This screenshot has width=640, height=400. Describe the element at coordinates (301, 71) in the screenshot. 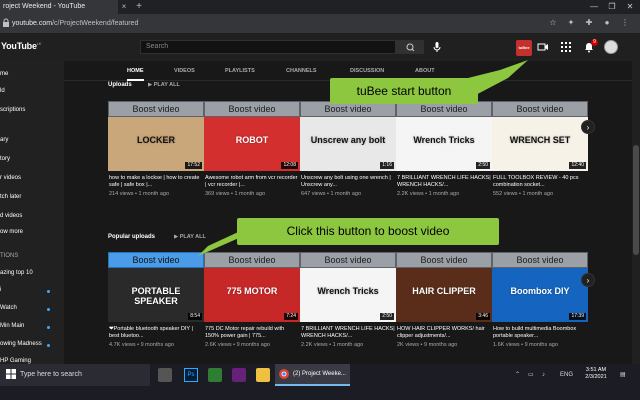

I see `tab-channels: CHANNELS` at that location.